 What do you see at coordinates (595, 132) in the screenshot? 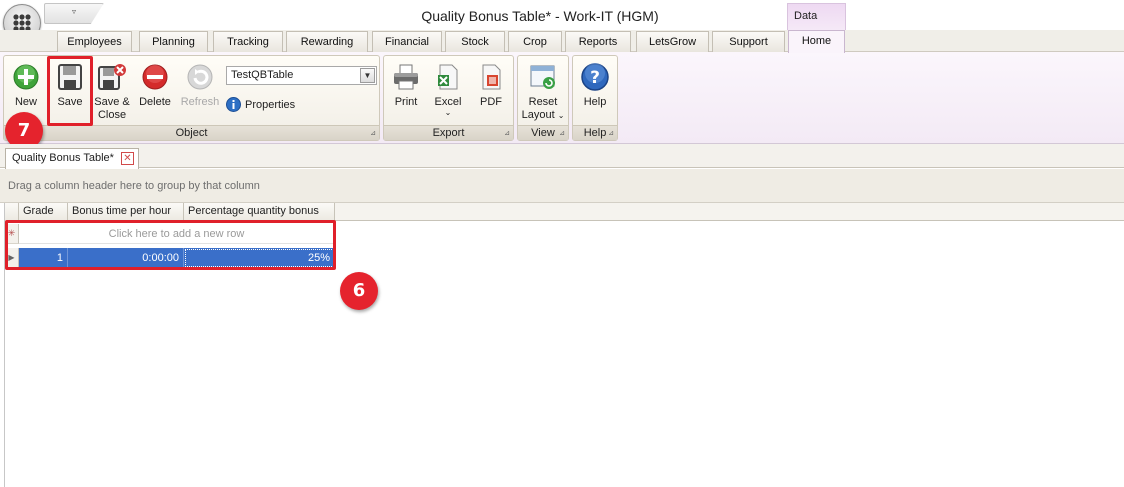
I see `group-label-help: Help ⊿` at bounding box center [595, 132].